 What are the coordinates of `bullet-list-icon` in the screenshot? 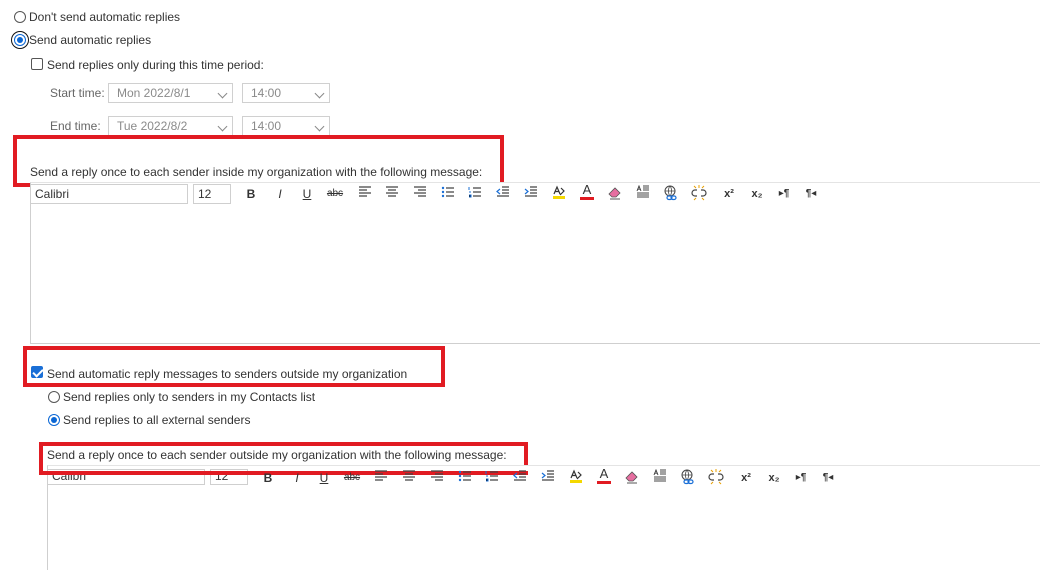 It's located at (448, 194).